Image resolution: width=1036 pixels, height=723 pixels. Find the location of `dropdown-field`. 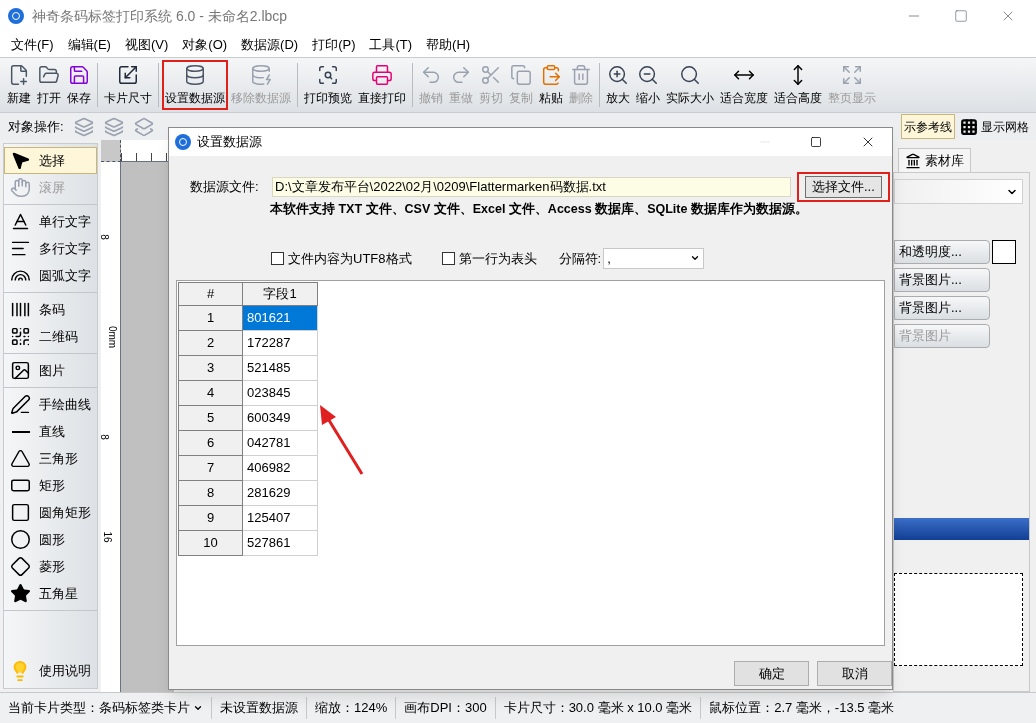

dropdown-field is located at coordinates (958, 191).